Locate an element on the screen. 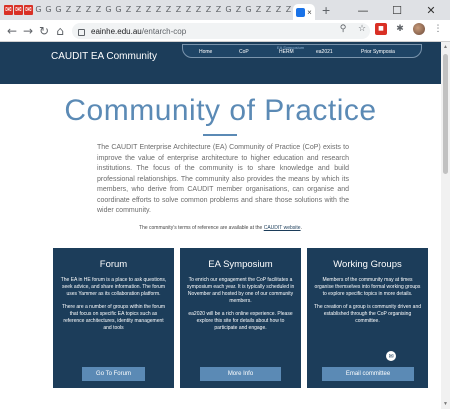 This screenshot has width=450, height=409. back-icon: ← is located at coordinates (12, 31).